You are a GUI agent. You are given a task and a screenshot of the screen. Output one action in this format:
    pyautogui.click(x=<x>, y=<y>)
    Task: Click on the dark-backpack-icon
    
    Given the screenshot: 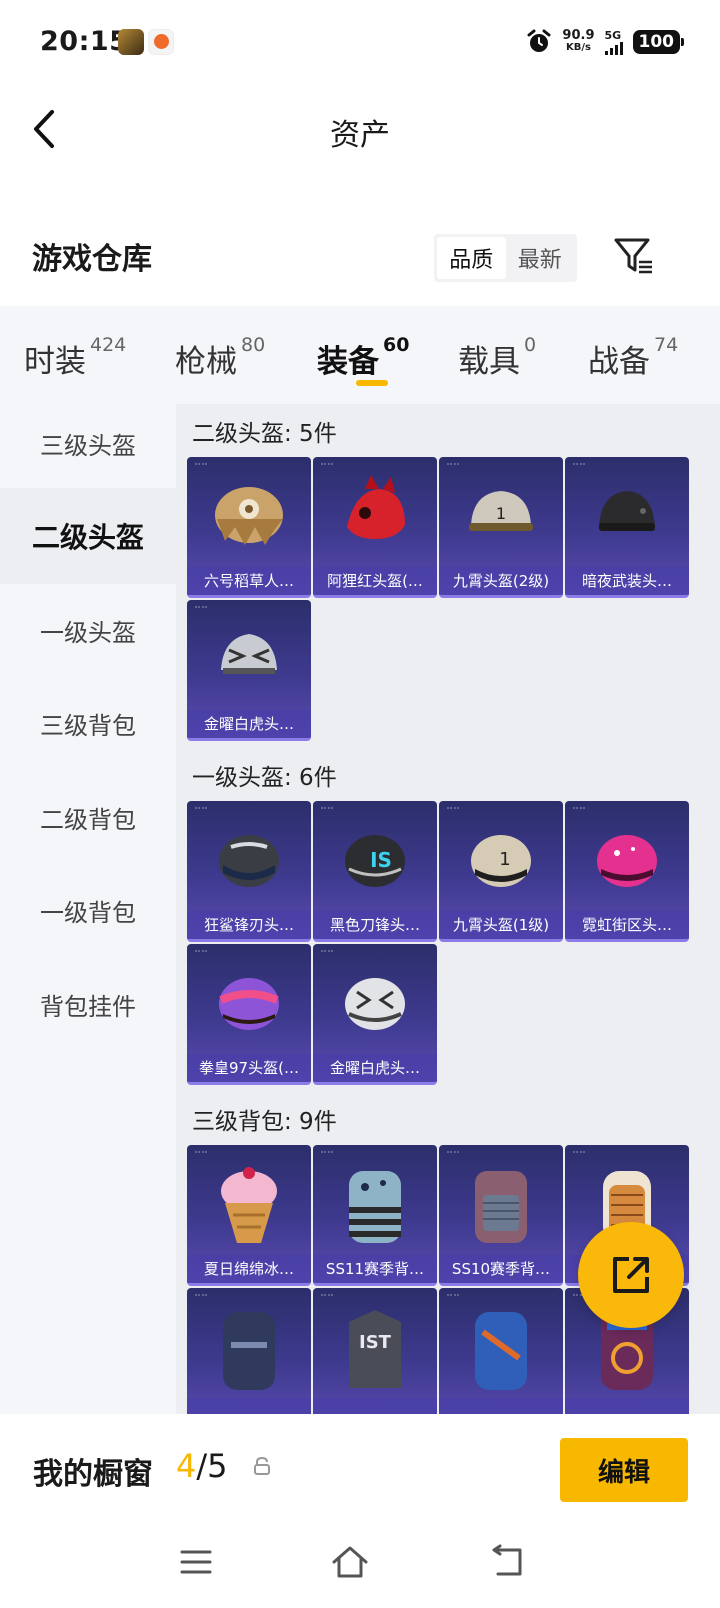 What is the action you would take?
    pyautogui.click(x=249, y=1351)
    